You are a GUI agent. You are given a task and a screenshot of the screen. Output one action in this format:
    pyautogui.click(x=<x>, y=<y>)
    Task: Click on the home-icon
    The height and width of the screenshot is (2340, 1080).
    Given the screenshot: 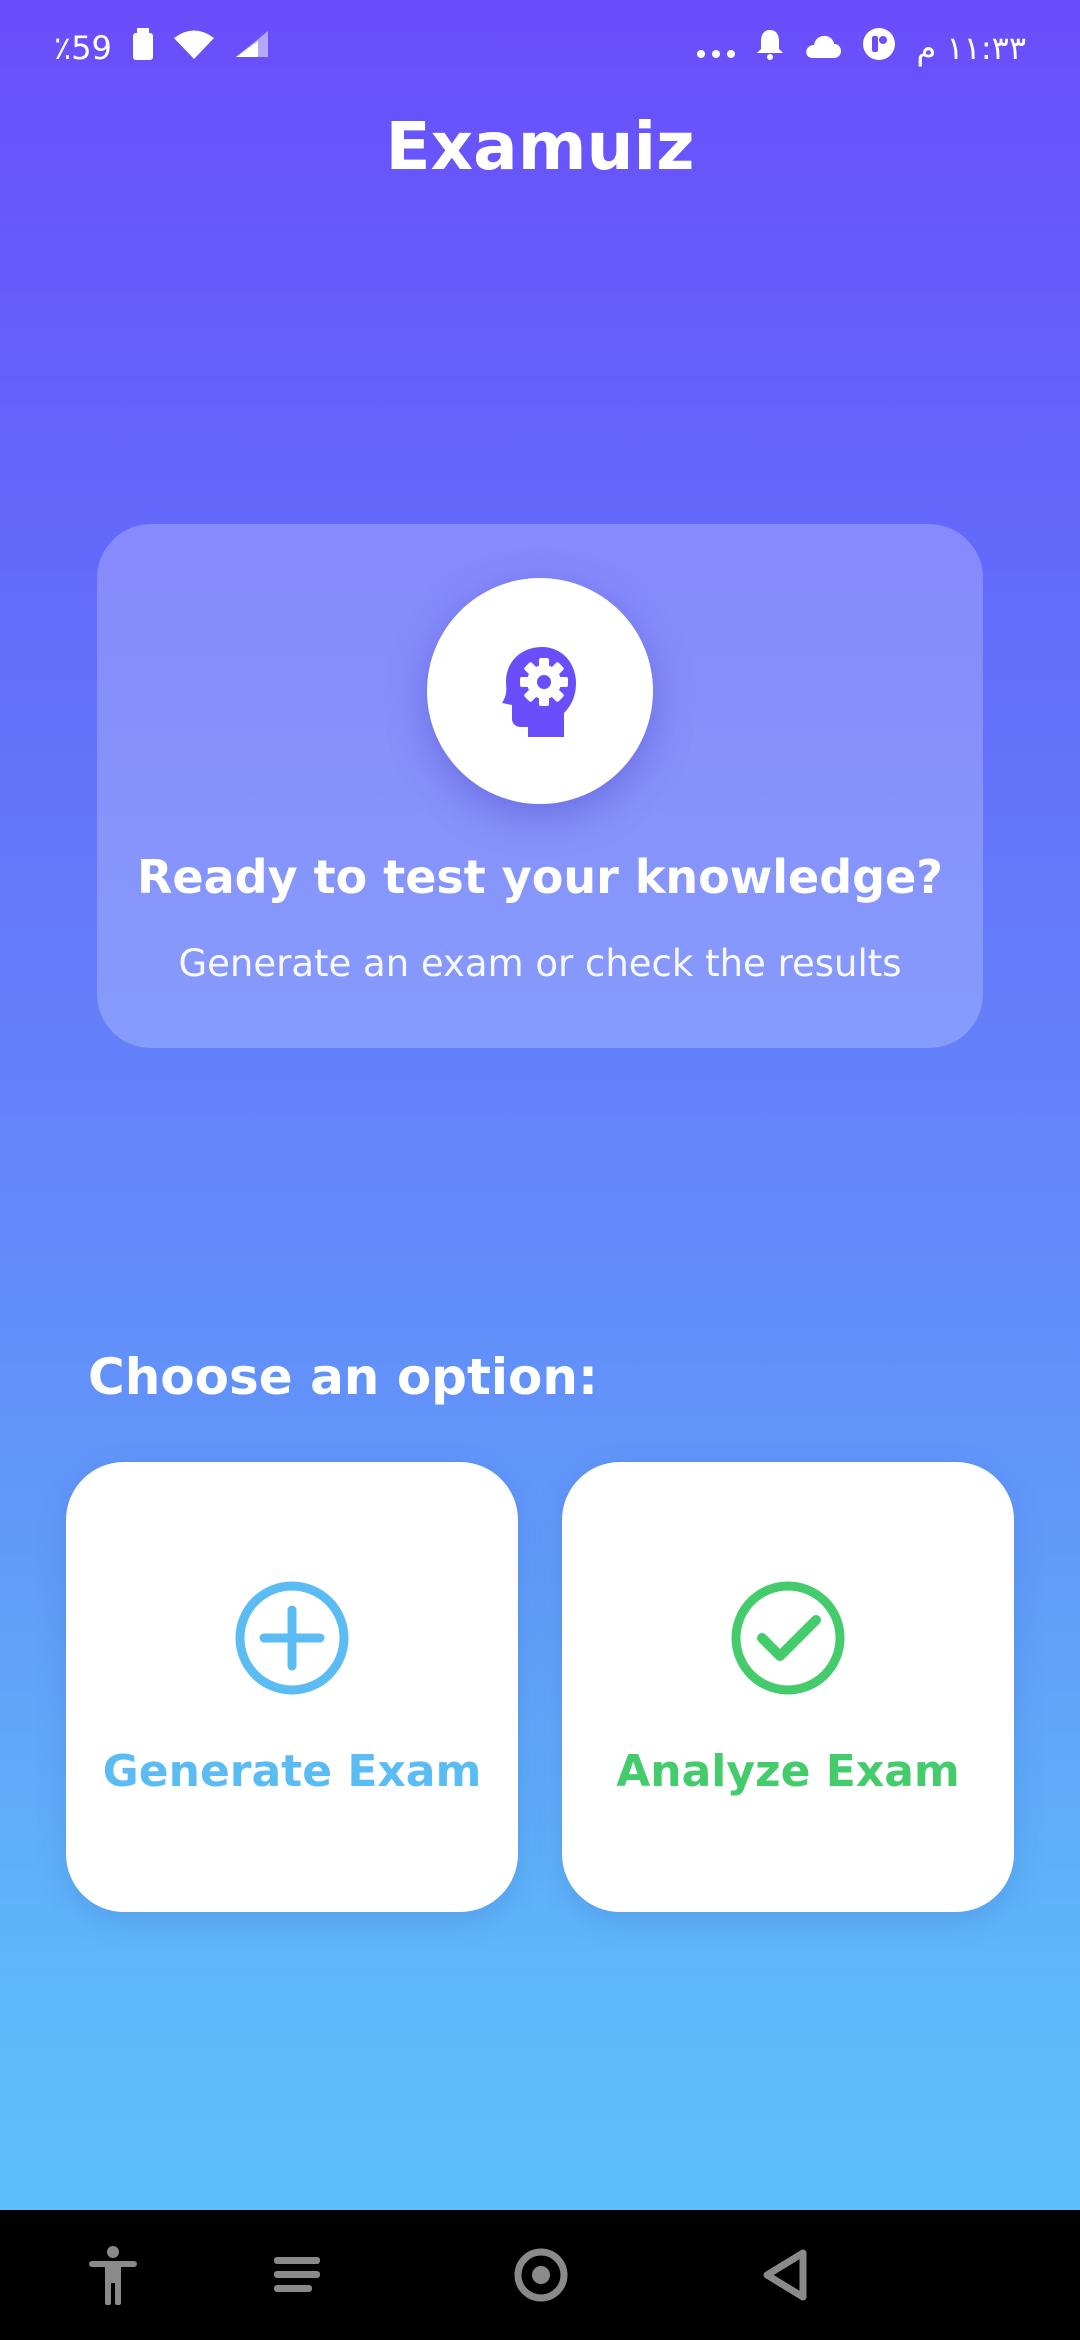 What is the action you would take?
    pyautogui.click(x=541, y=2275)
    